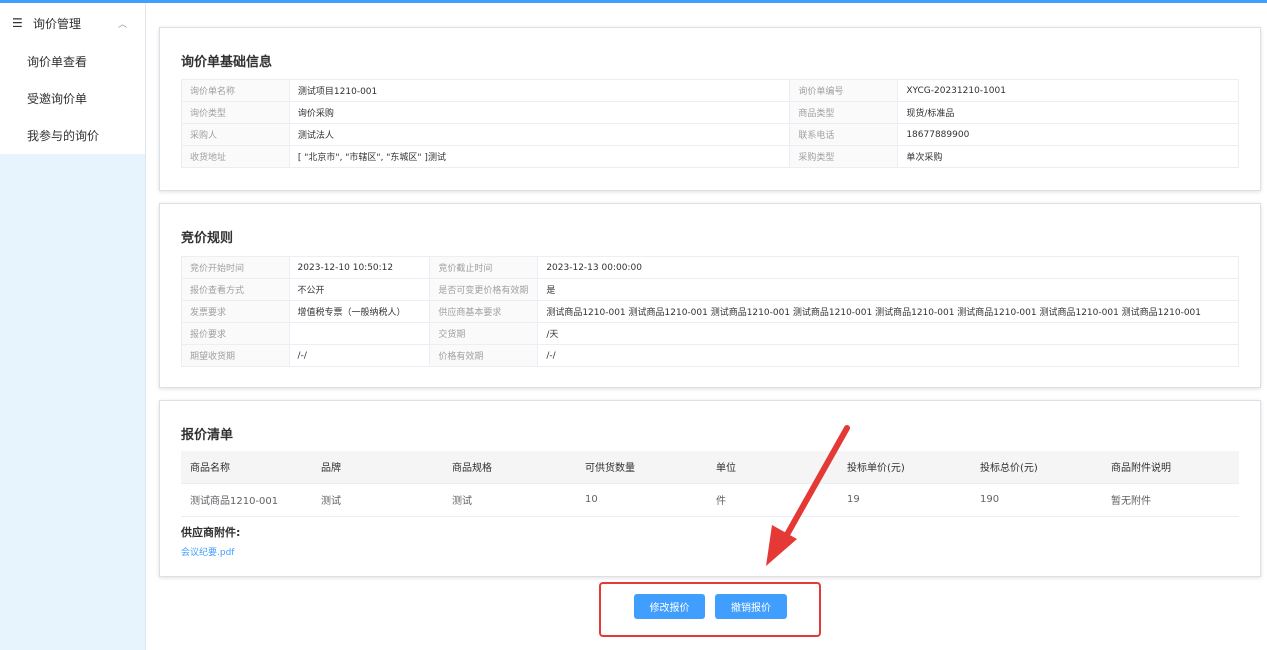  What do you see at coordinates (359, 289) in the screenshot?
I see `value-quote-visibility: 不公开` at bounding box center [359, 289].